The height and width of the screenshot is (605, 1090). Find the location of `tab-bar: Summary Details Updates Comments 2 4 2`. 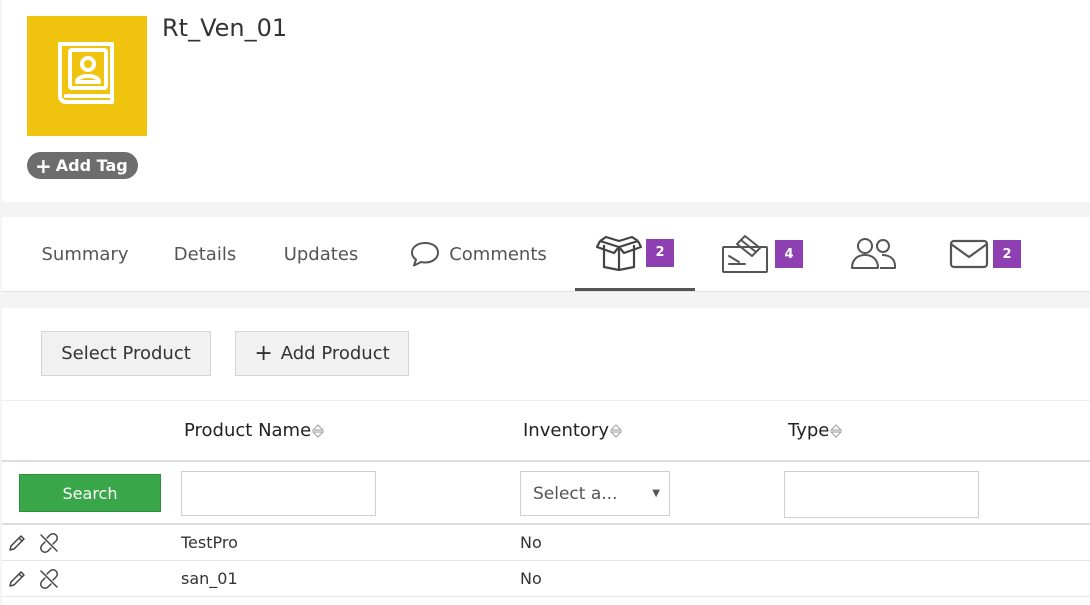

tab-bar: Summary Details Updates Comments 2 4 2 is located at coordinates (546, 254).